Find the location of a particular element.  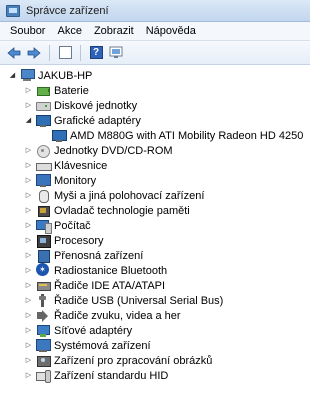

tree-category: ▷ Zařízení pro zpracování obrázků is located at coordinates (118, 360).